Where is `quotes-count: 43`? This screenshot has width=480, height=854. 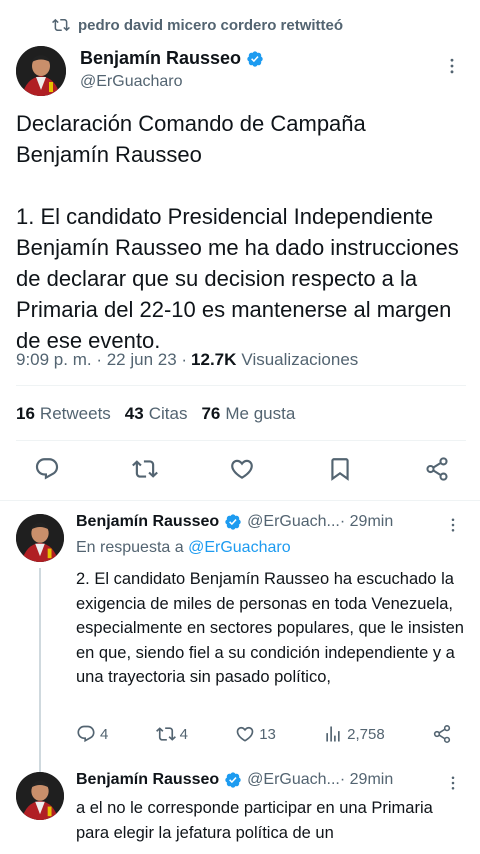 quotes-count: 43 is located at coordinates (134, 413).